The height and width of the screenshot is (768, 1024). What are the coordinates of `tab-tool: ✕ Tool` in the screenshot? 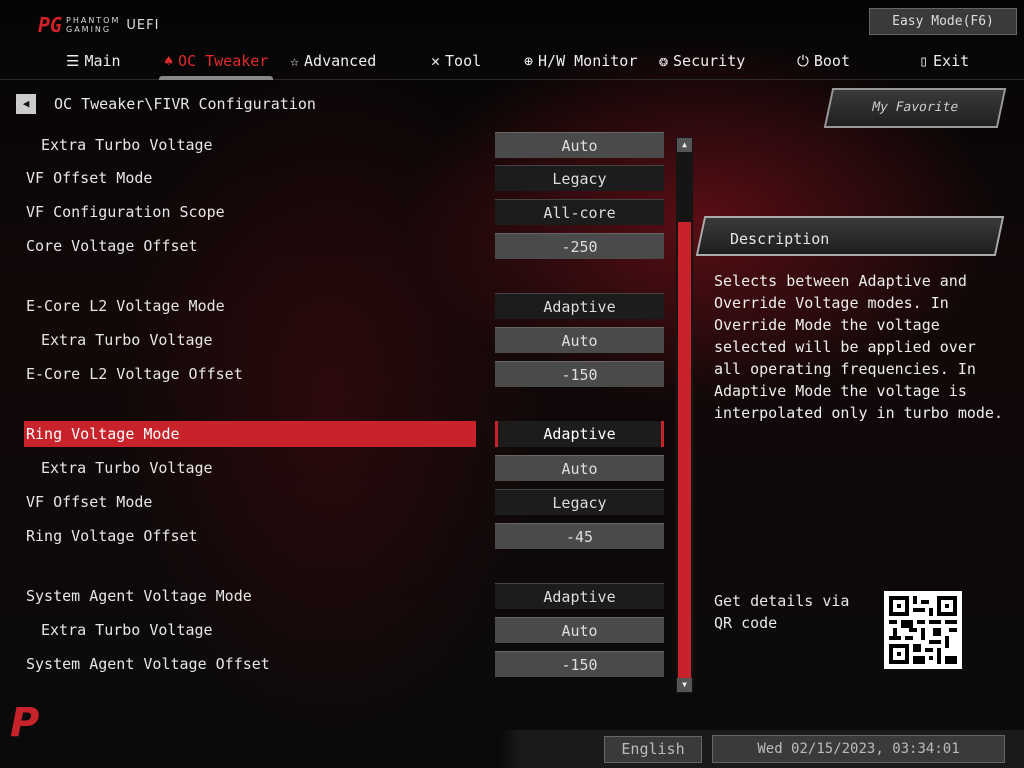 It's located at (456, 61).